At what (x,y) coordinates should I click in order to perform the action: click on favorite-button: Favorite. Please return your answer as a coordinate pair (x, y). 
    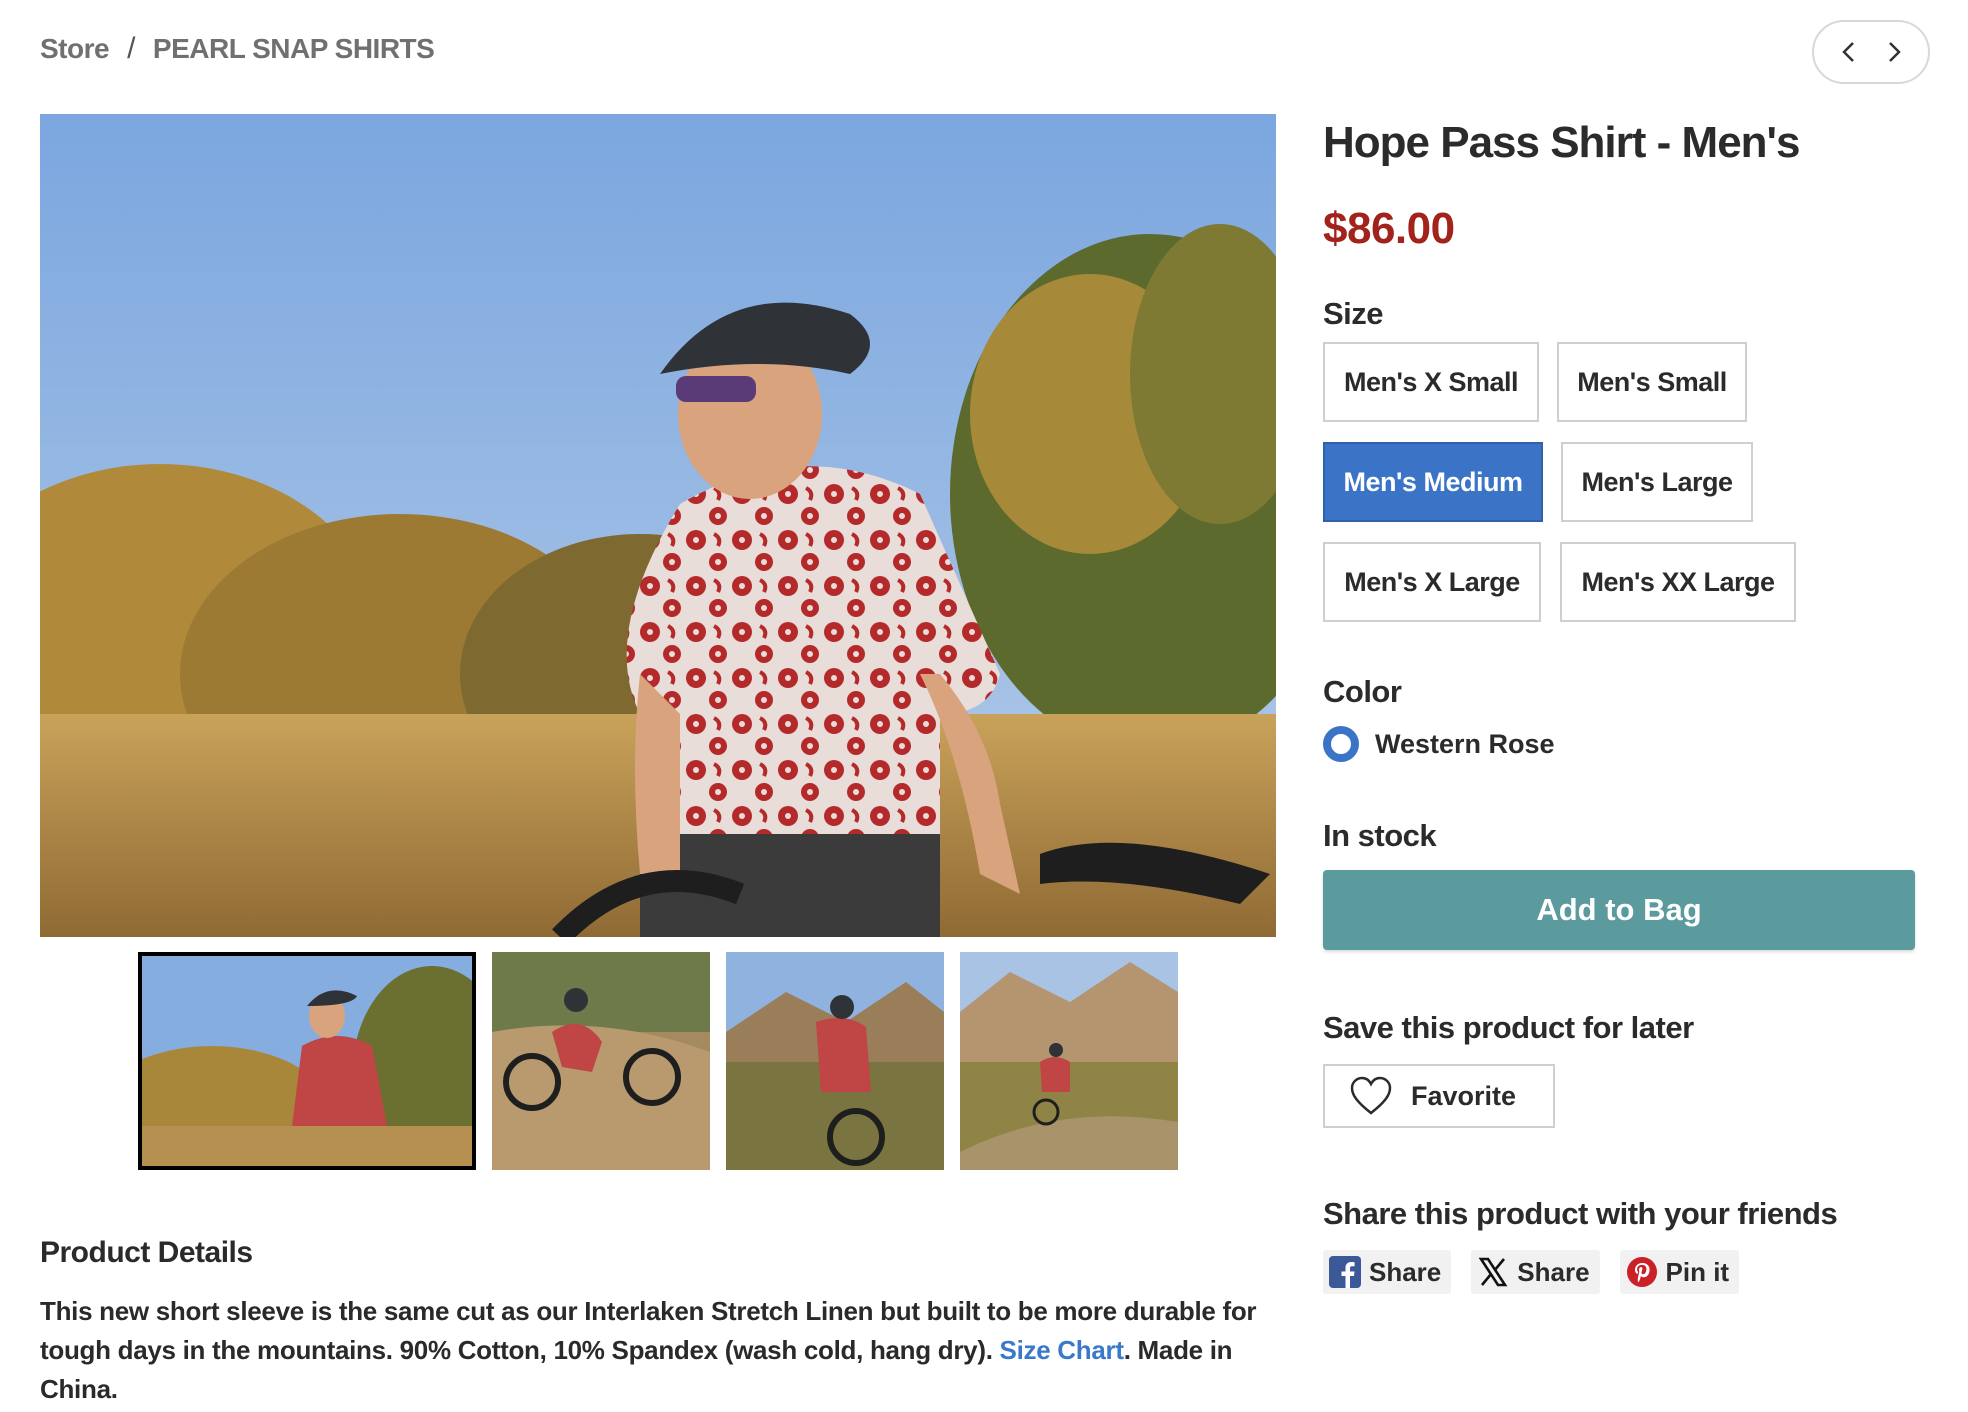
    Looking at the image, I should click on (1439, 1096).